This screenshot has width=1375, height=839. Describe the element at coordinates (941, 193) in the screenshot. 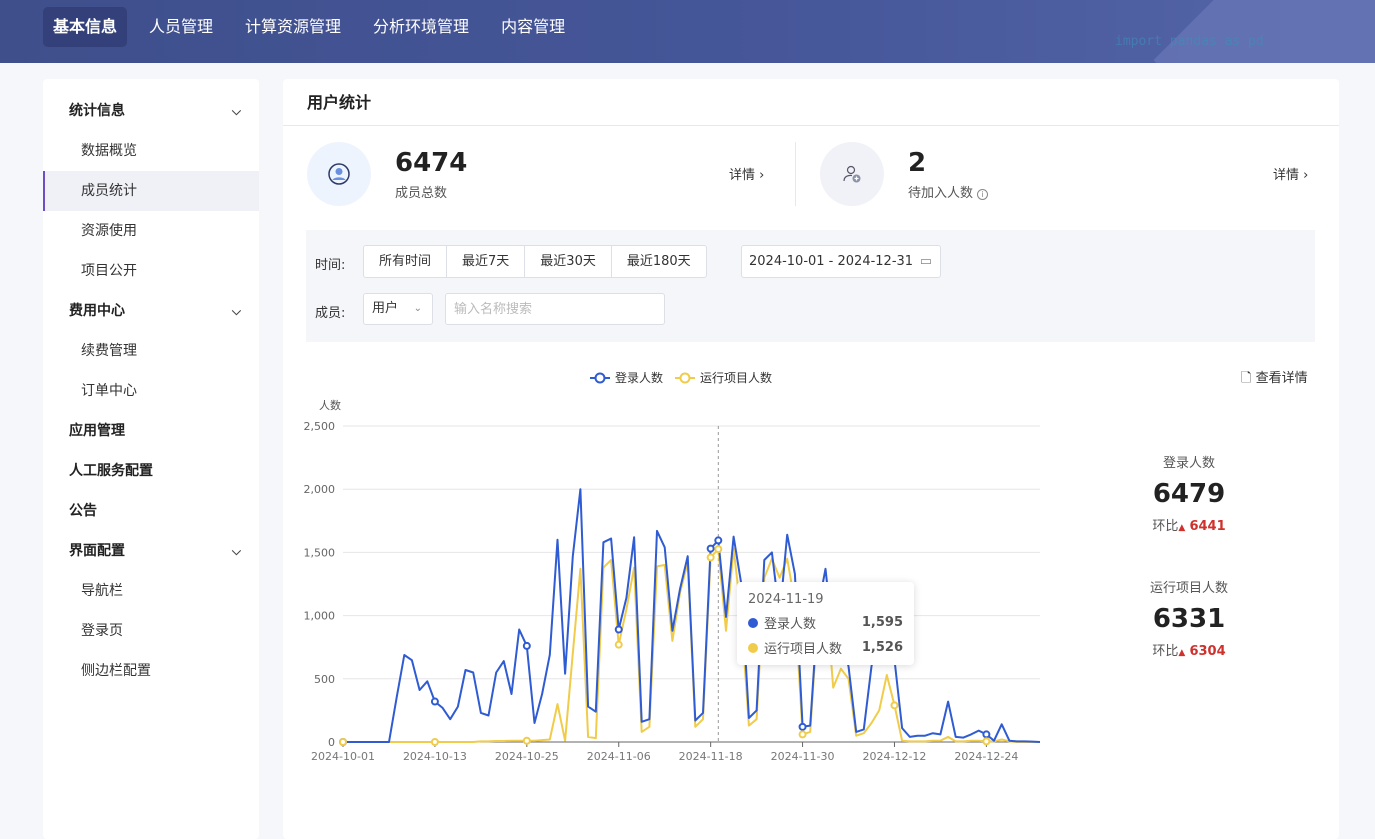

I see `pending-join-label-text: 待加入人数` at that location.